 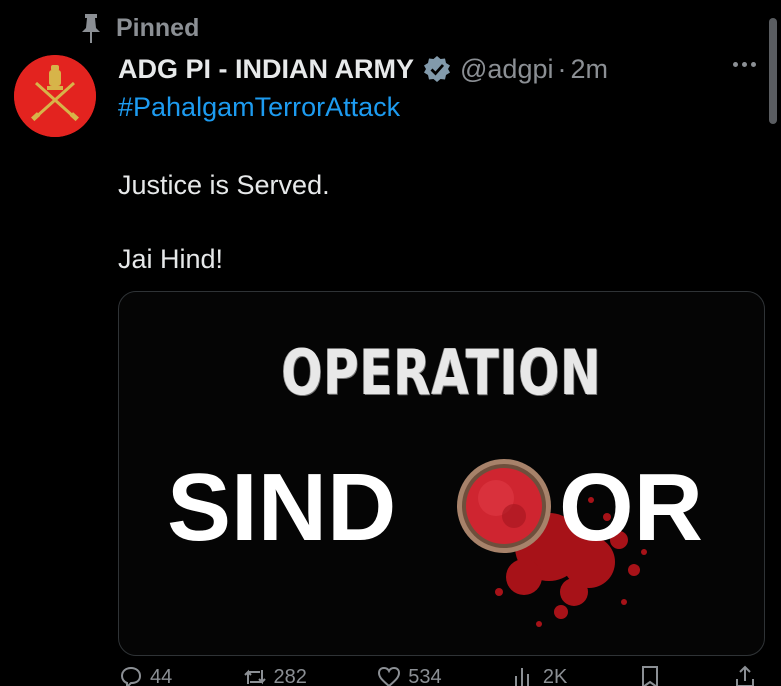 What do you see at coordinates (555, 675) in the screenshot?
I see `views-count: 2K` at bounding box center [555, 675].